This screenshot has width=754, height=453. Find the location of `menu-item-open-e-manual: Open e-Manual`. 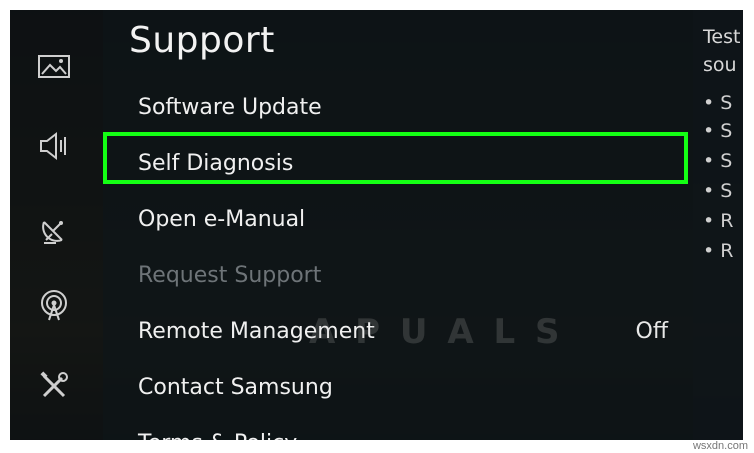

menu-item-open-e-manual: Open e-Manual is located at coordinates (403, 219).